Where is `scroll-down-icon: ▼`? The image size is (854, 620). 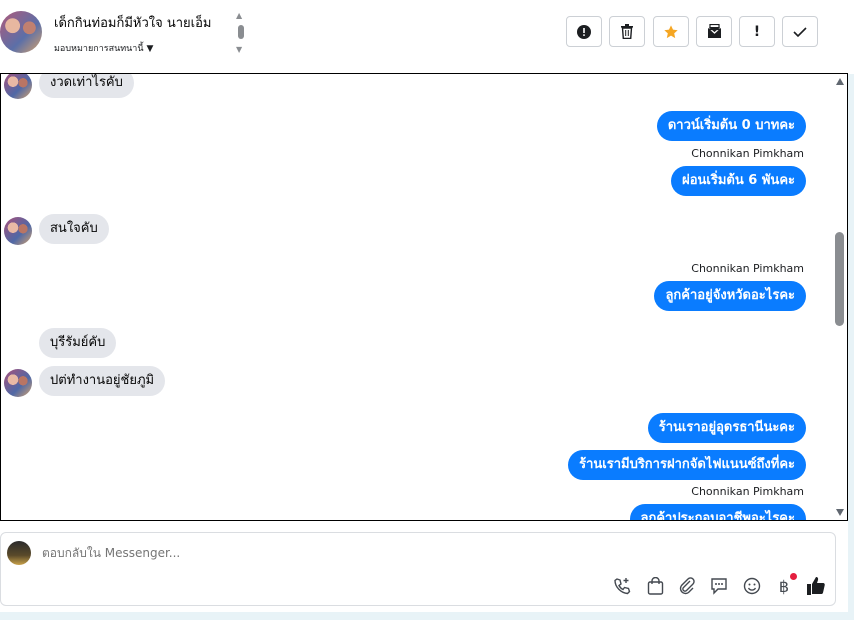 scroll-down-icon: ▼ is located at coordinates (239, 50).